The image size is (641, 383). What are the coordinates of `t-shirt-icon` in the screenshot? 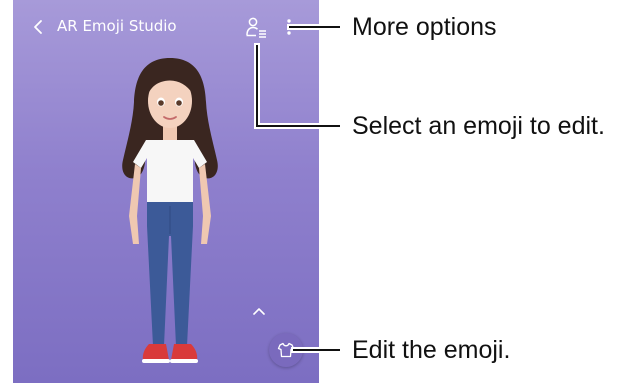 It's located at (286, 350).